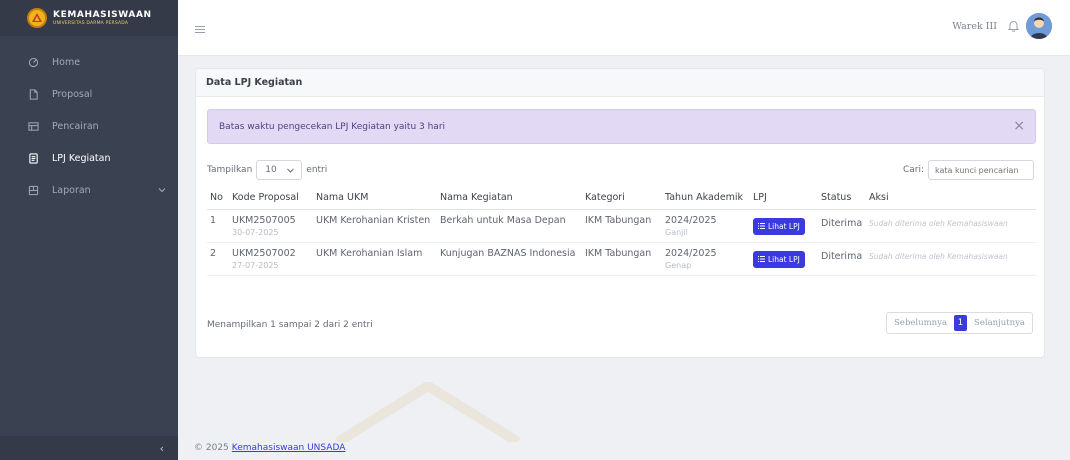 Image resolution: width=1070 pixels, height=460 pixels. Describe the element at coordinates (33, 126) in the screenshot. I see `money-icon` at that location.